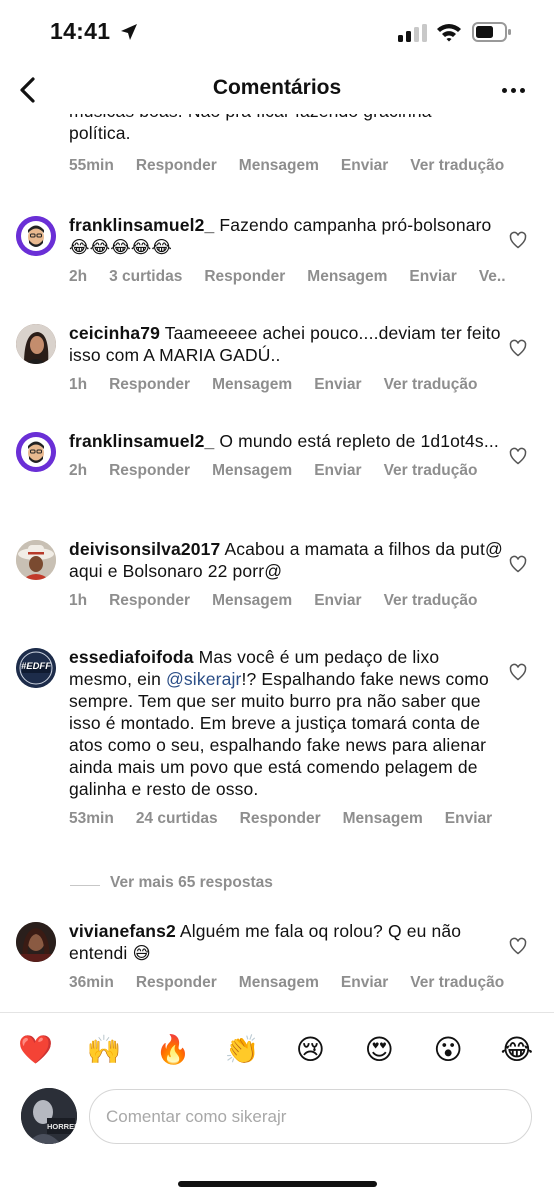  What do you see at coordinates (145, 277) in the screenshot?
I see `likes-count: 3 curtidas` at bounding box center [145, 277].